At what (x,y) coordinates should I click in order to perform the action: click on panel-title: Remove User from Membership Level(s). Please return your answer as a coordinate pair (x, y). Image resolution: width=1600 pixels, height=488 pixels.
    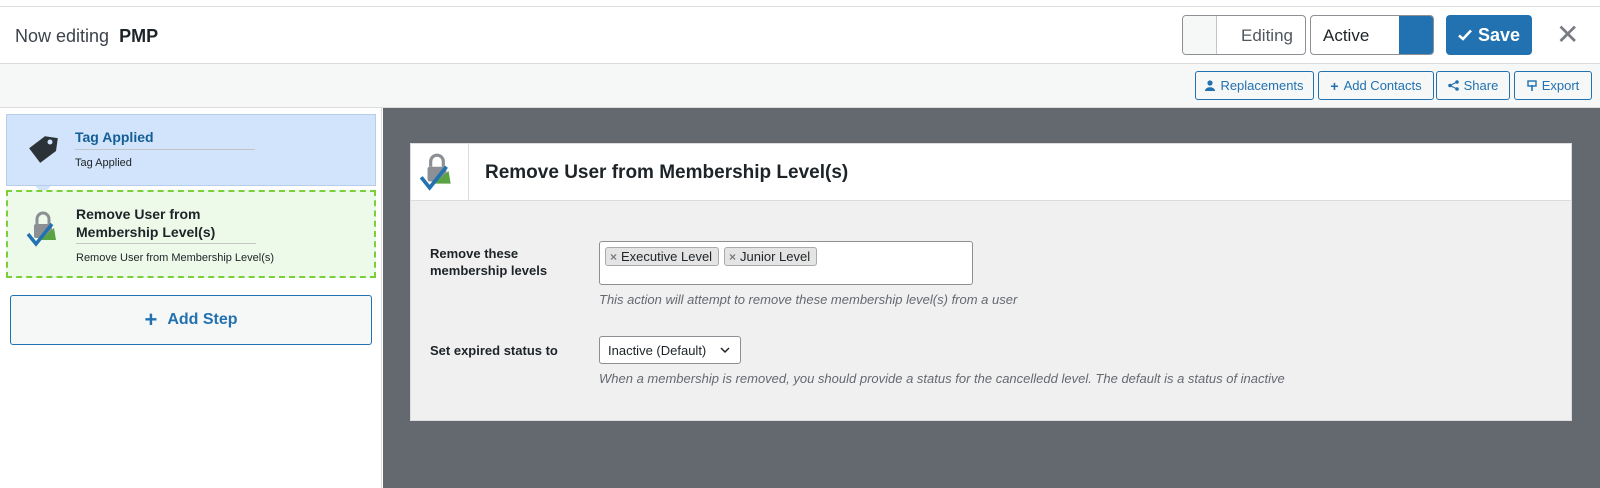
    Looking at the image, I should click on (667, 172).